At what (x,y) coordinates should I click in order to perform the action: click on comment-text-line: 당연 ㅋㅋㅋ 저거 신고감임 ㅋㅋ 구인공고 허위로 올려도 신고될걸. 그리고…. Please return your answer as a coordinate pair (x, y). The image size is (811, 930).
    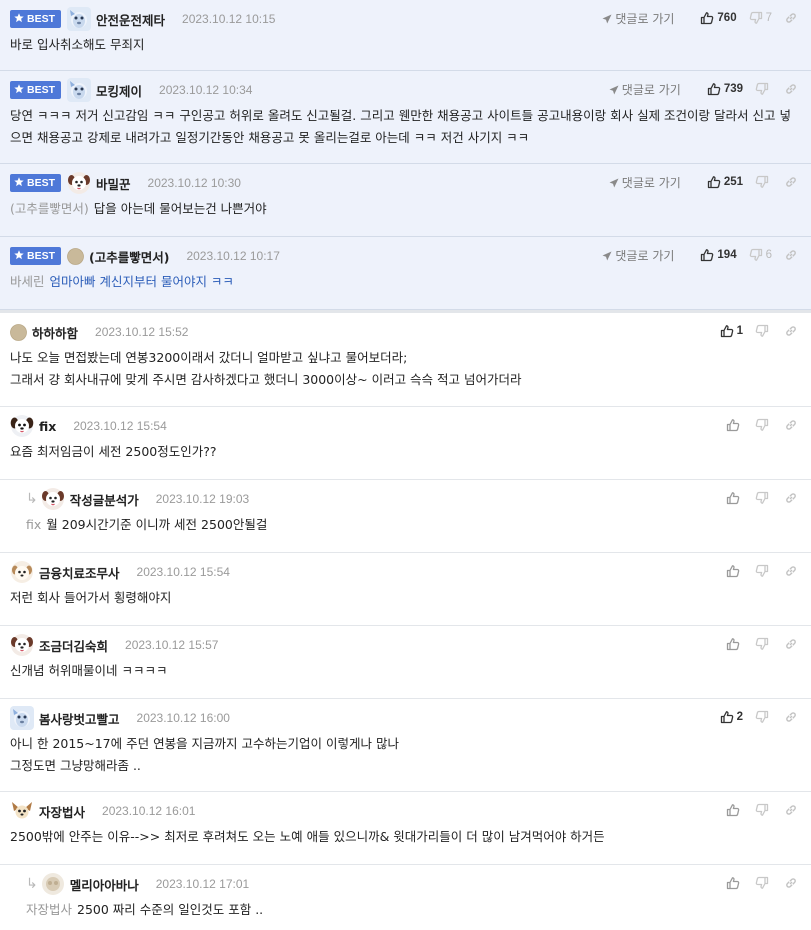
    Looking at the image, I should click on (400, 126).